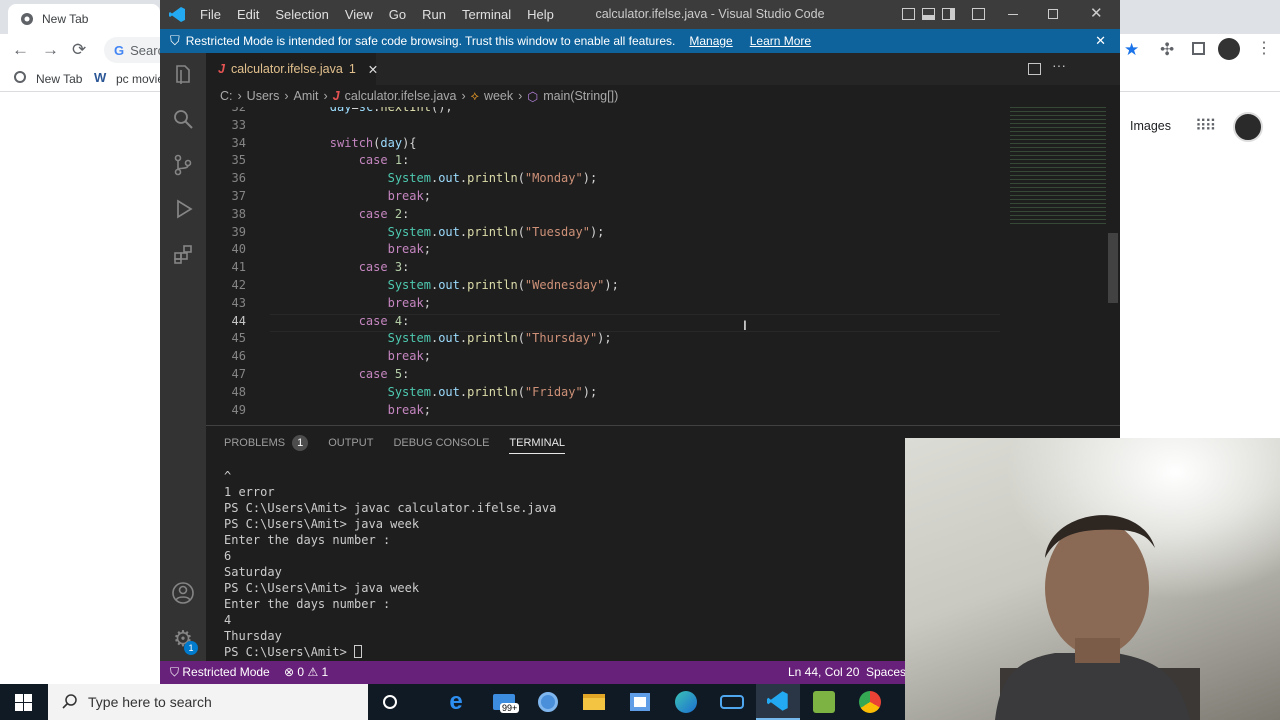 The image size is (1280, 720). I want to click on manage-gear-icon: ⚙ 1, so click(183, 639).